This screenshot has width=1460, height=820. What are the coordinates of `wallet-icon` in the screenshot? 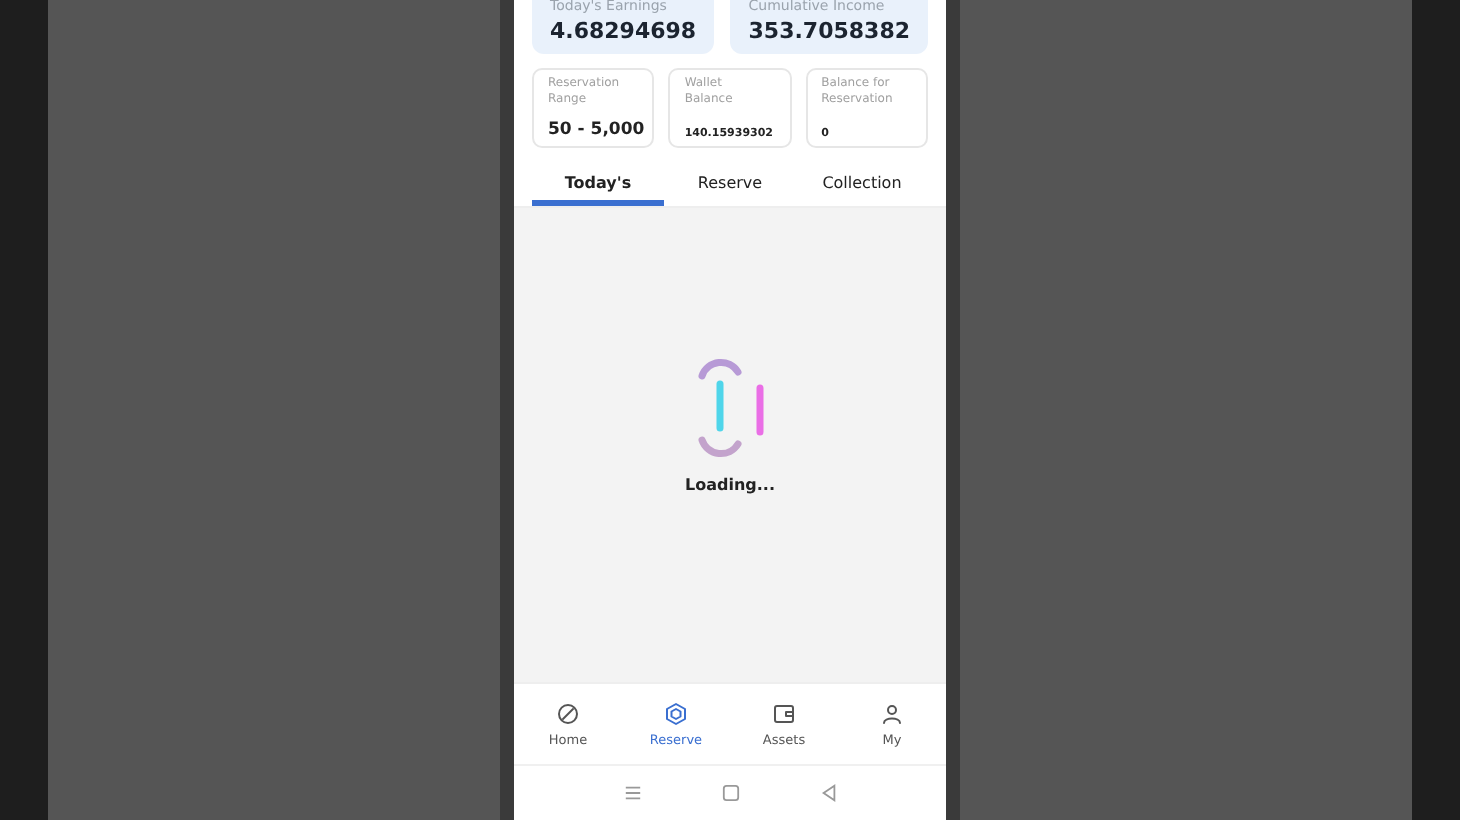 It's located at (784, 713).